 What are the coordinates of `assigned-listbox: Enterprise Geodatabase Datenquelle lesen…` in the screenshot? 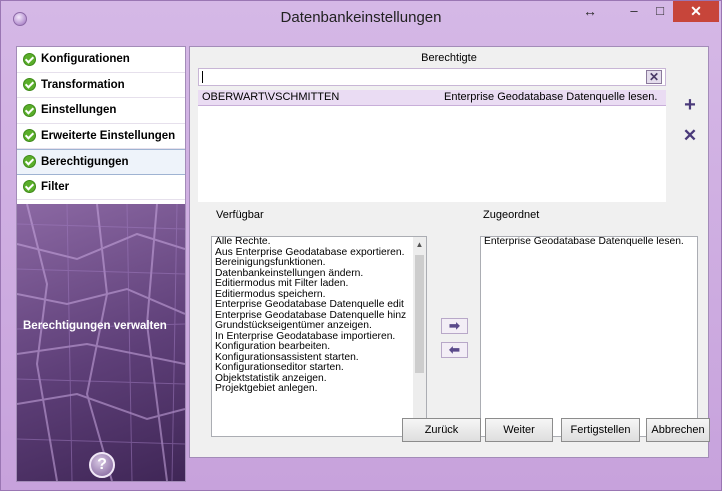 It's located at (589, 336).